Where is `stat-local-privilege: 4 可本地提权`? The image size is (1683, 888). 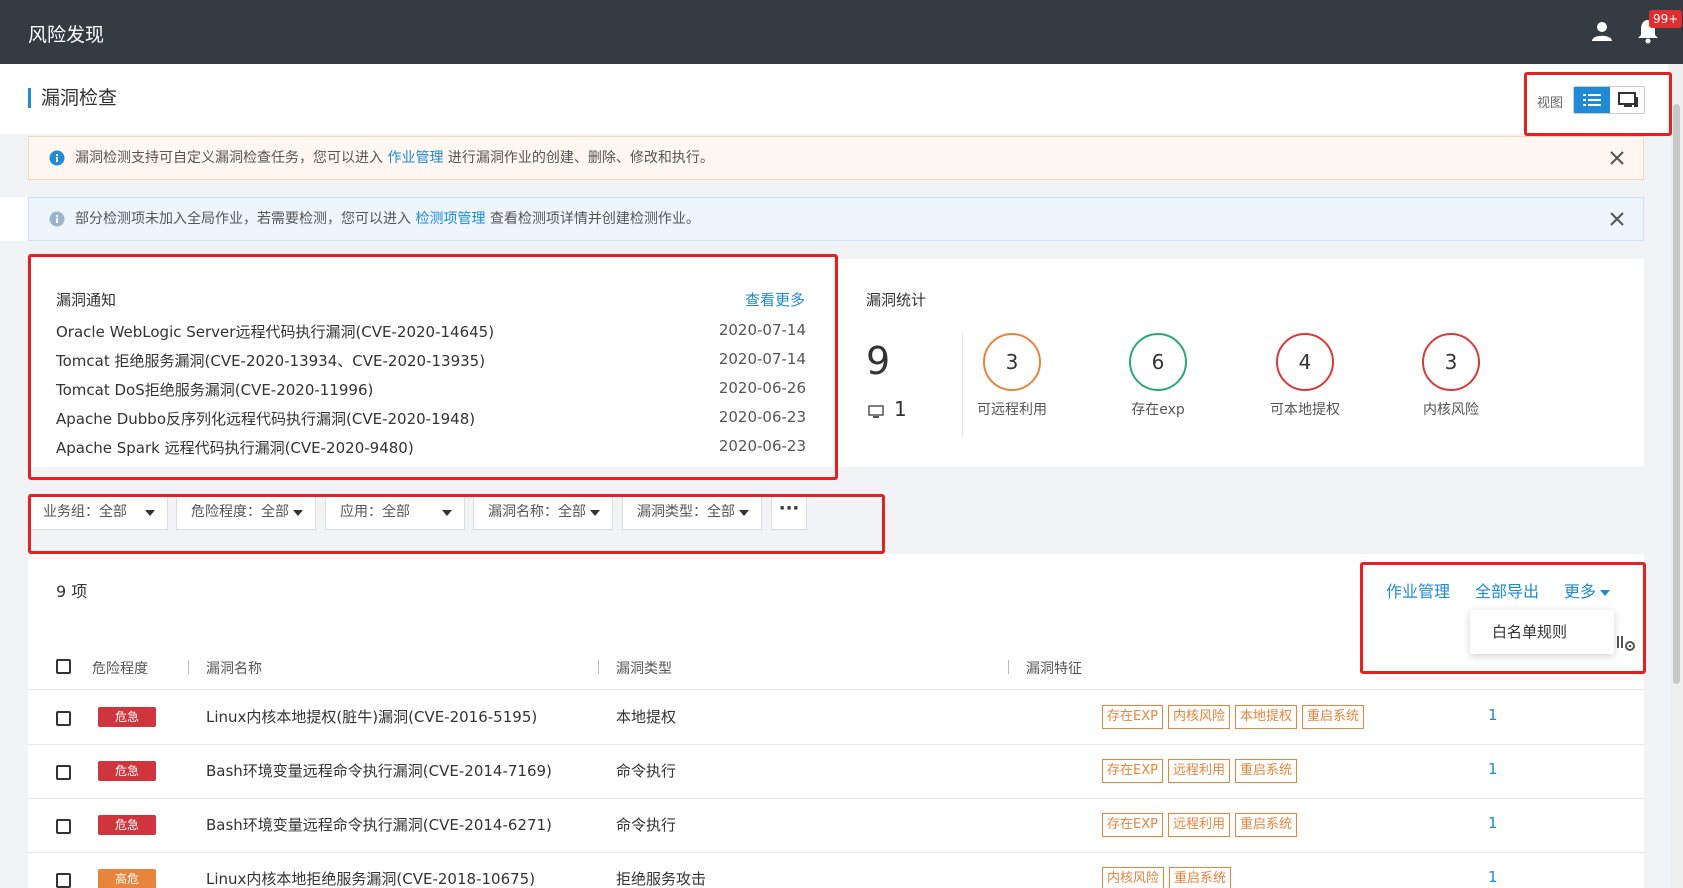
stat-local-privilege: 4 可本地提权 is located at coordinates (1305, 376).